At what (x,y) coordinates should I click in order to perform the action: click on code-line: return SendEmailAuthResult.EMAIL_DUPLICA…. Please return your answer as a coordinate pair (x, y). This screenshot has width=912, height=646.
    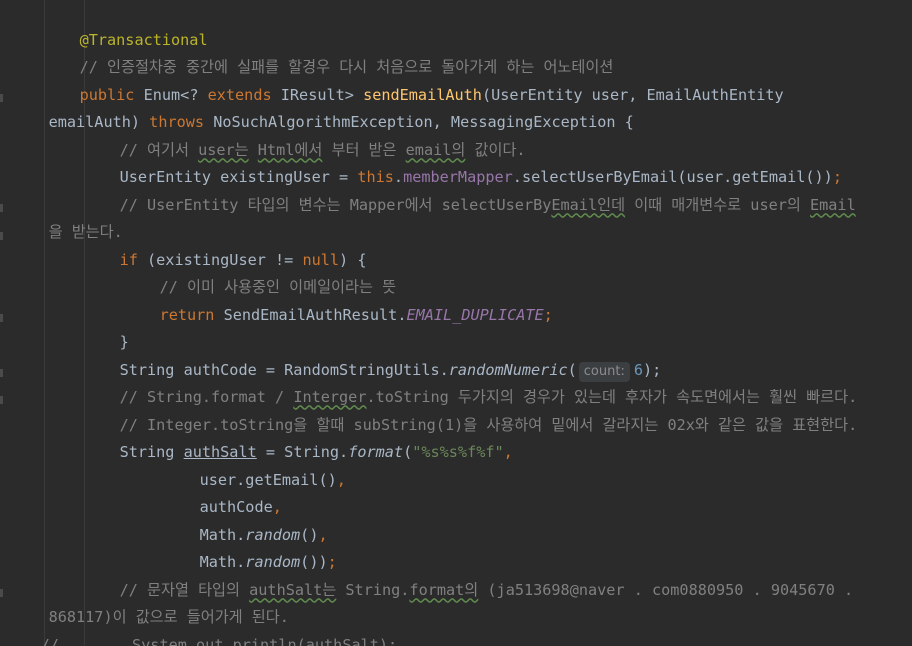
    Looking at the image, I should click on (456, 299).